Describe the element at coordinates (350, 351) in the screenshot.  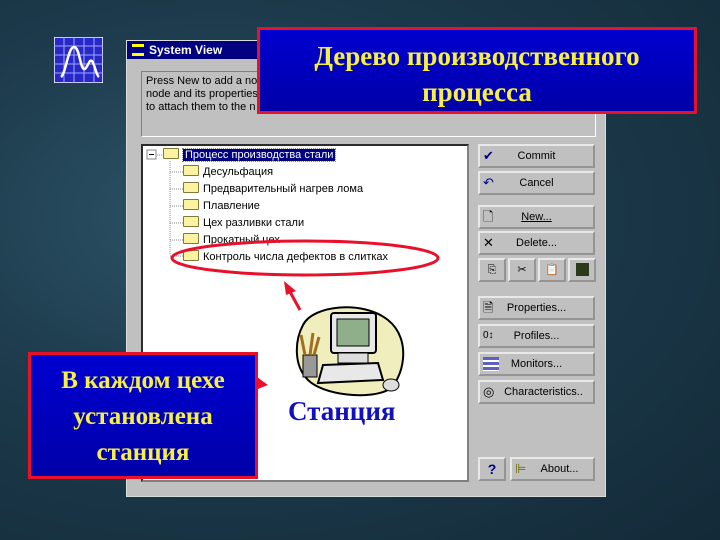
I see `computer-station-icon` at that location.